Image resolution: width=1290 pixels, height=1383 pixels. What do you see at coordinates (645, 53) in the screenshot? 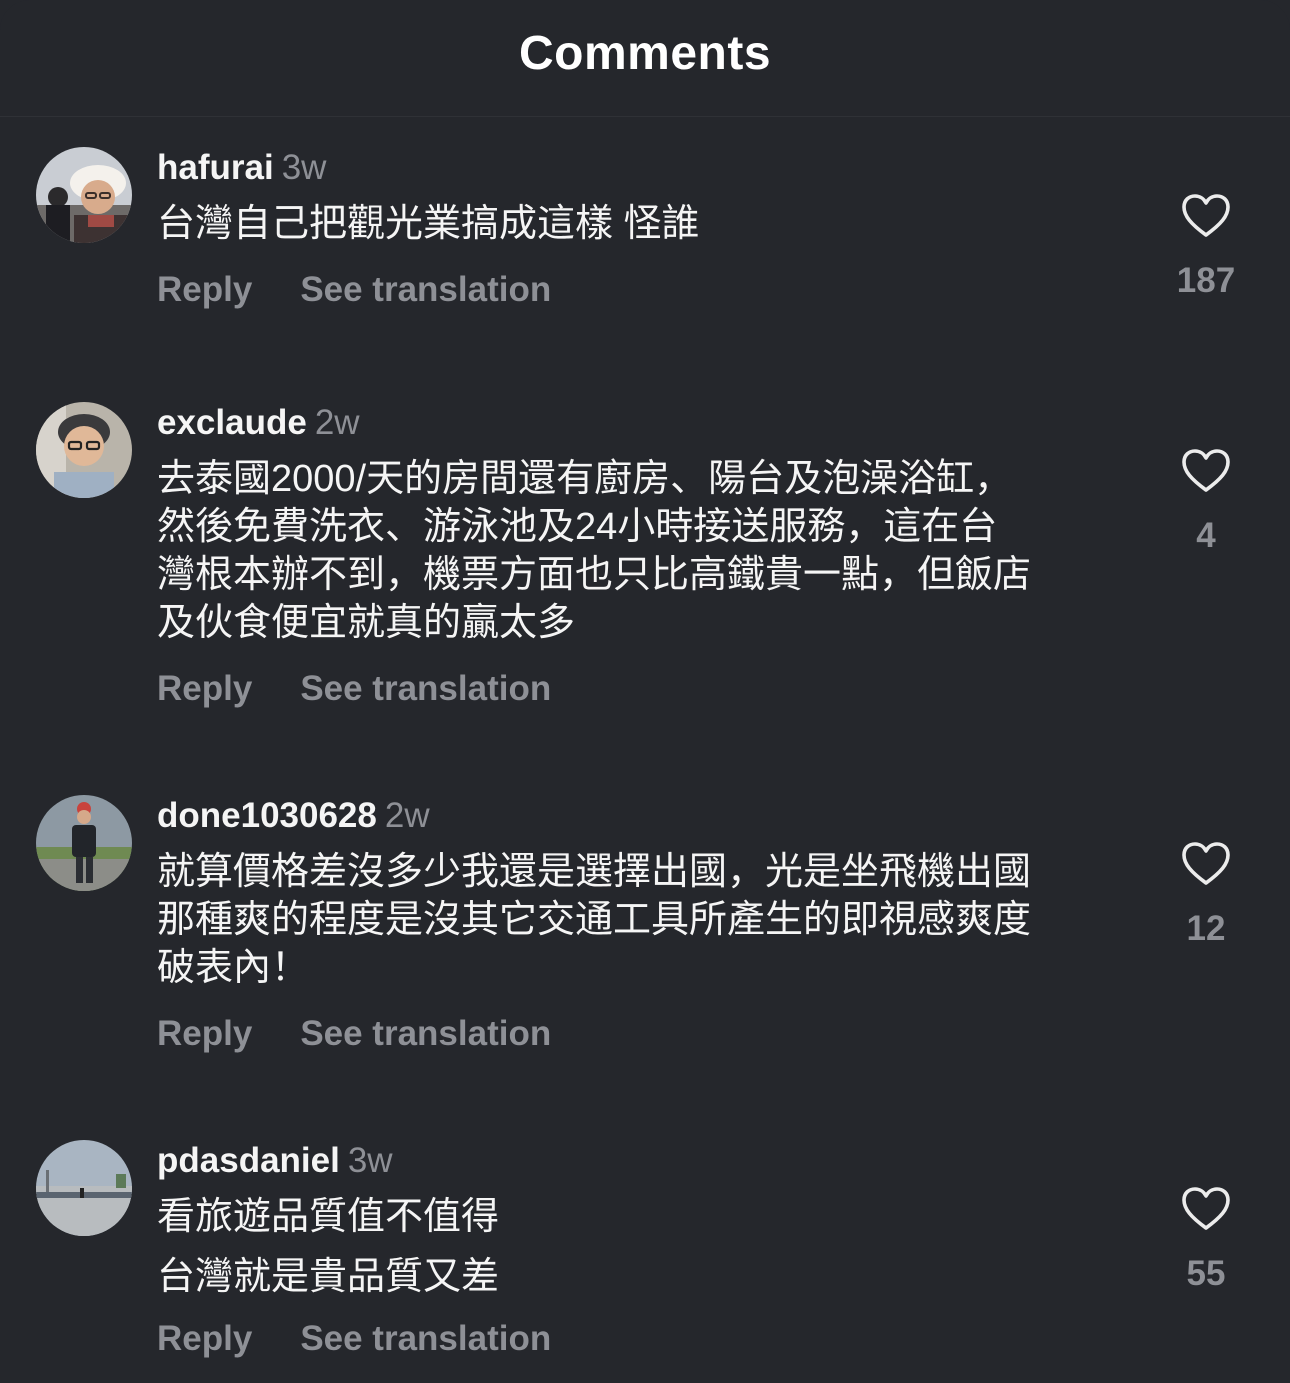
I see `page-title: Comments` at bounding box center [645, 53].